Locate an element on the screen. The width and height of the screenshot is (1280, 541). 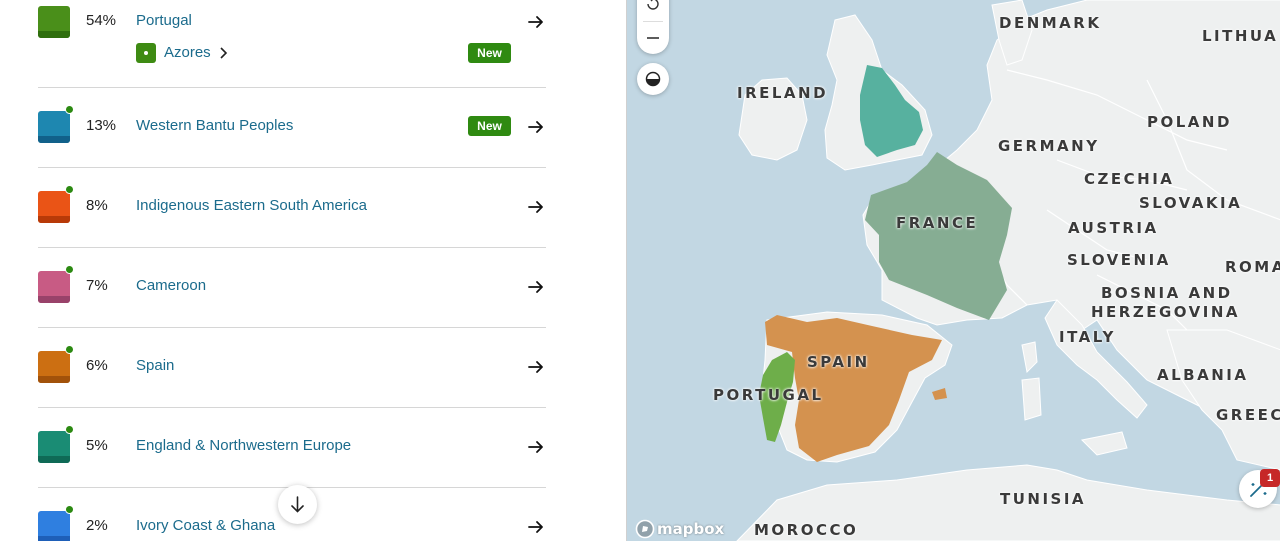
contrast-icon is located at coordinates (653, 79).